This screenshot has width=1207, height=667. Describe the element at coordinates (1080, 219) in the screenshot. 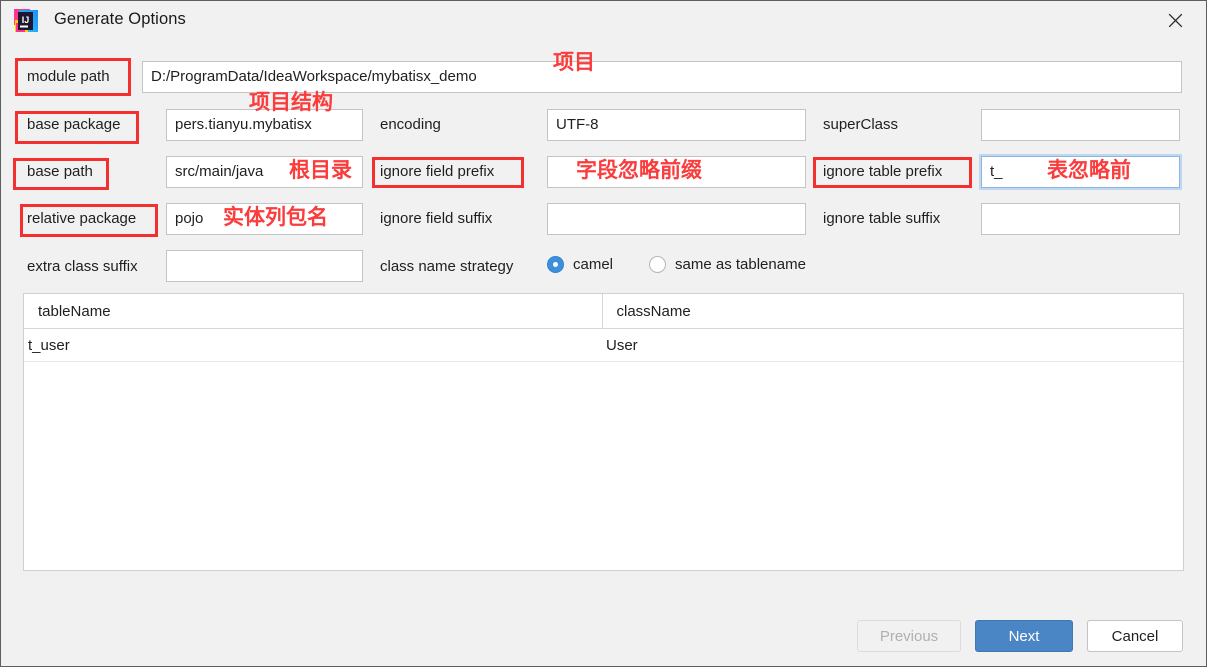

I see `ignore-table-suffix-input` at that location.